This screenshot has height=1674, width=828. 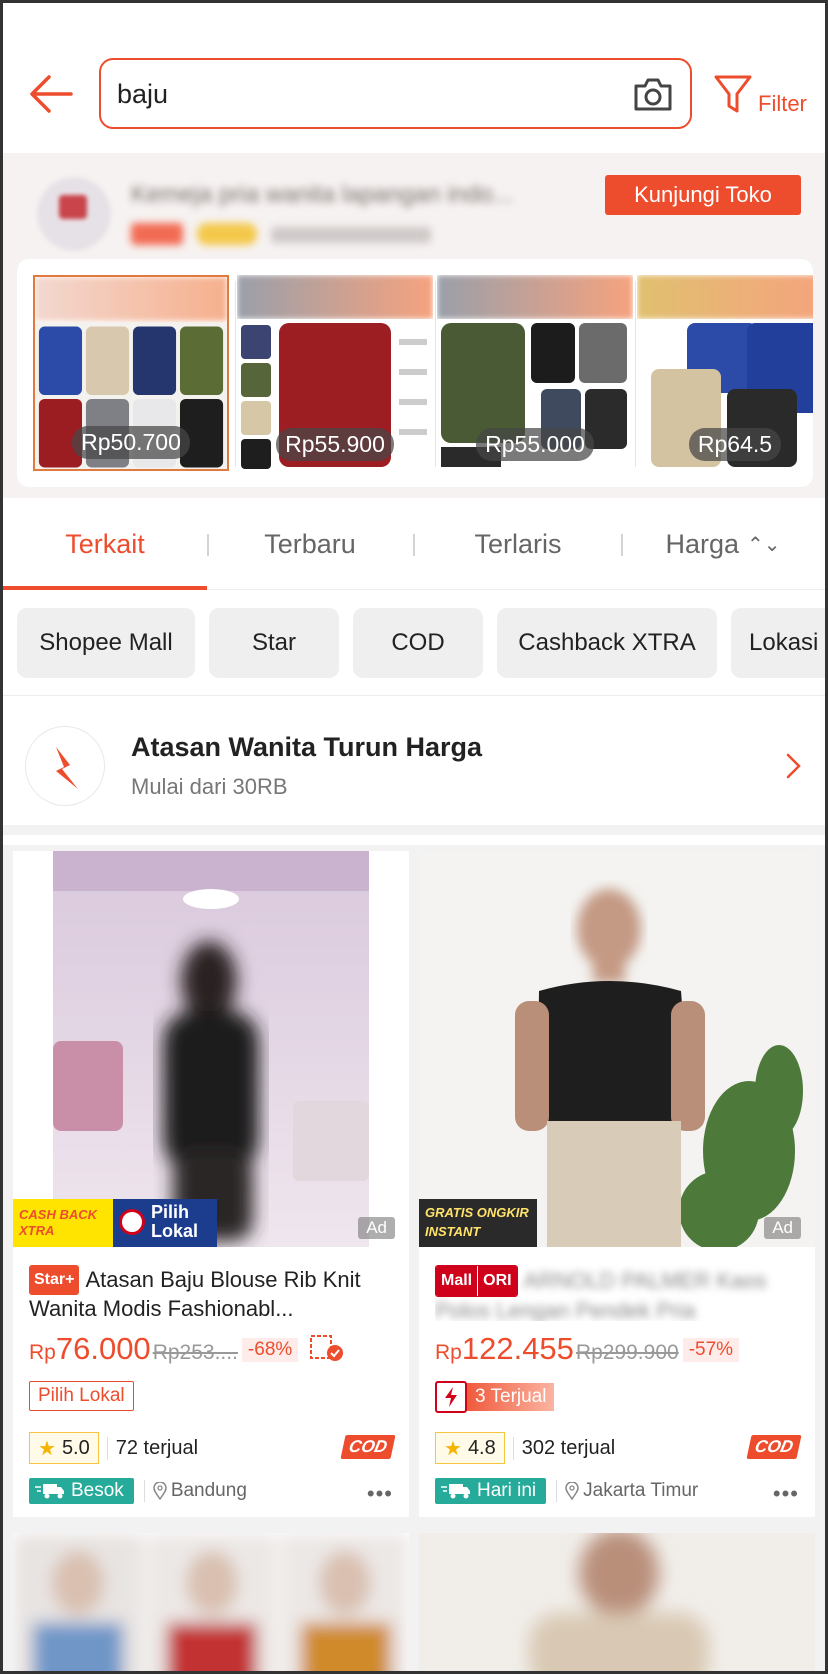 What do you see at coordinates (563, 1448) in the screenshot?
I see `sold-count: 302 terjual` at bounding box center [563, 1448].